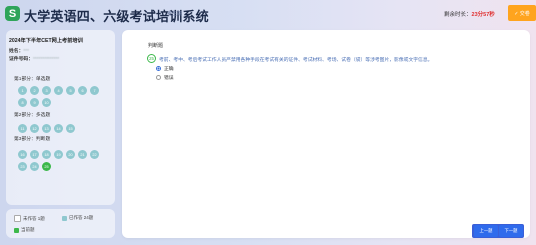 Image resolution: width=536 pixels, height=245 pixels. What do you see at coordinates (268, 14) in the screenshot?
I see `header-bar: S 大学英语四、六级考试培训系统 考生端 剩余时长：23分57秒 ✓ 交卷` at bounding box center [268, 14].